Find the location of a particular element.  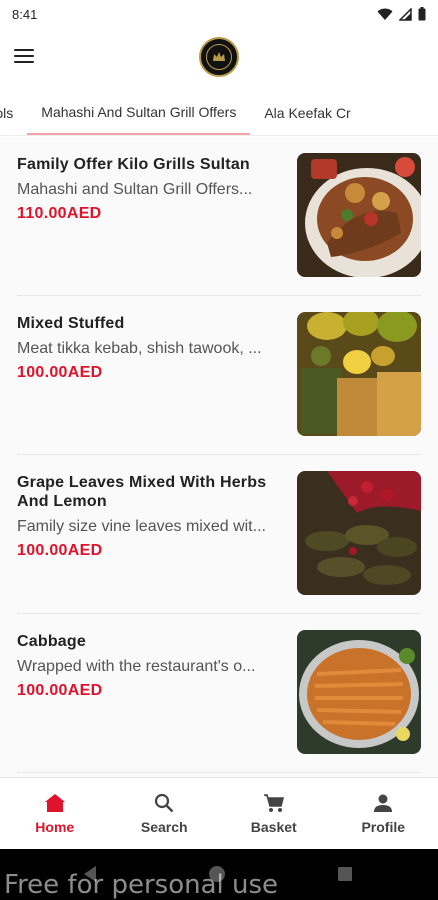

tab-label: Ala Keefak Cr is located at coordinates (307, 113).